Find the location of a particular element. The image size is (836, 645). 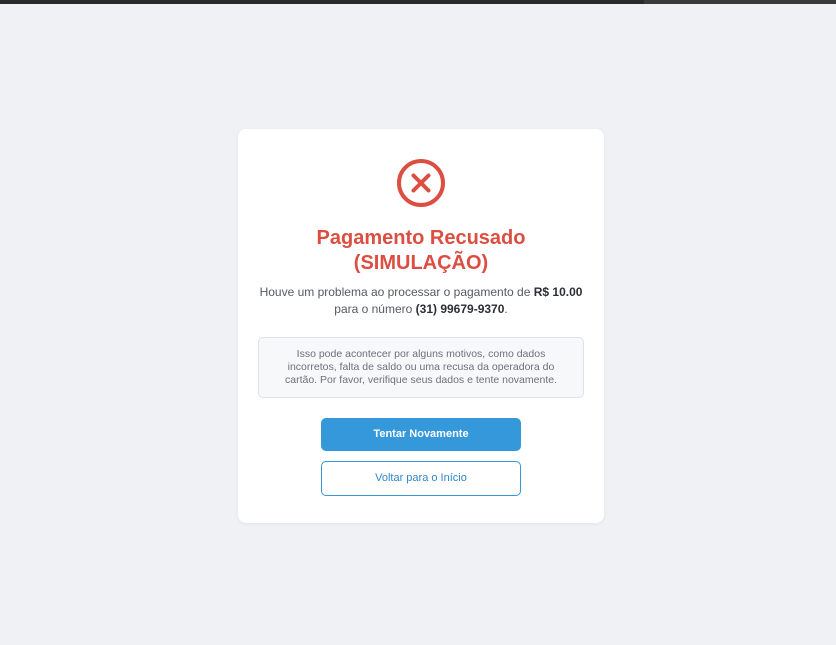

payment-amount: R$ 10.00 is located at coordinates (558, 292).